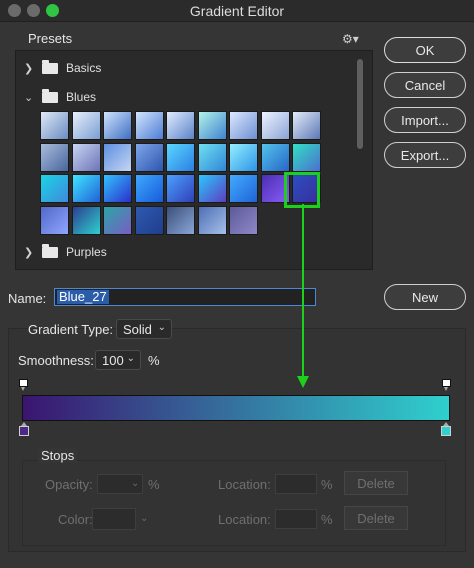  Describe the element at coordinates (75, 519) in the screenshot. I see `color-label: Color:` at that location.